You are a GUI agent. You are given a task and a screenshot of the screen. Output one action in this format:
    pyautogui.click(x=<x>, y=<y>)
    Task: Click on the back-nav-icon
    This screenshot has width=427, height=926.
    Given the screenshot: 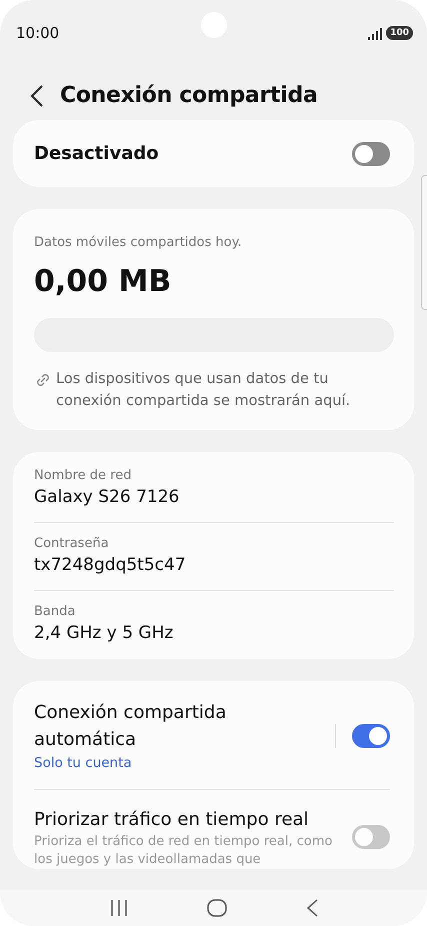 What is the action you would take?
    pyautogui.click(x=311, y=908)
    